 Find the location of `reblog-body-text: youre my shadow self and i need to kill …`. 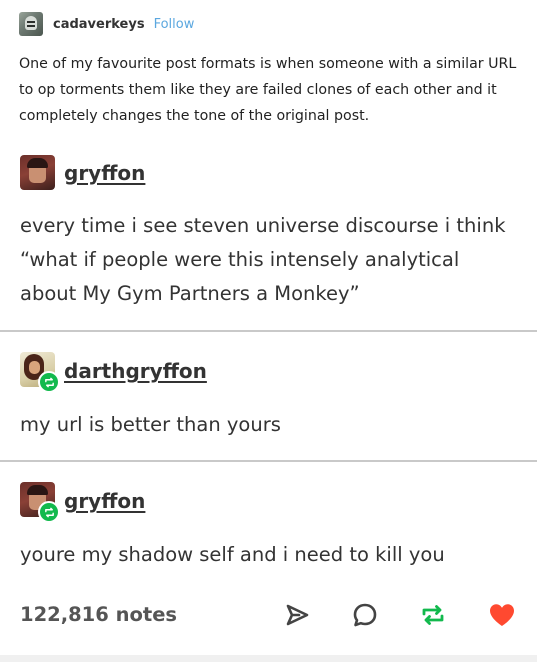

reblog-body-text: youre my shadow self and i need to kill … is located at coordinates (232, 554).